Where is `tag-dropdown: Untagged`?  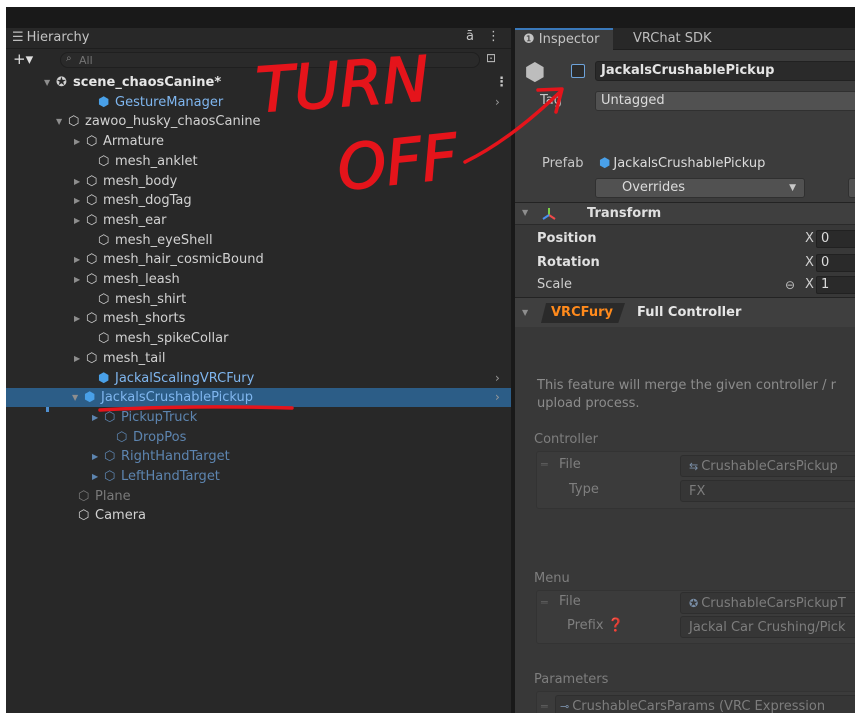
tag-dropdown: Untagged is located at coordinates (725, 101).